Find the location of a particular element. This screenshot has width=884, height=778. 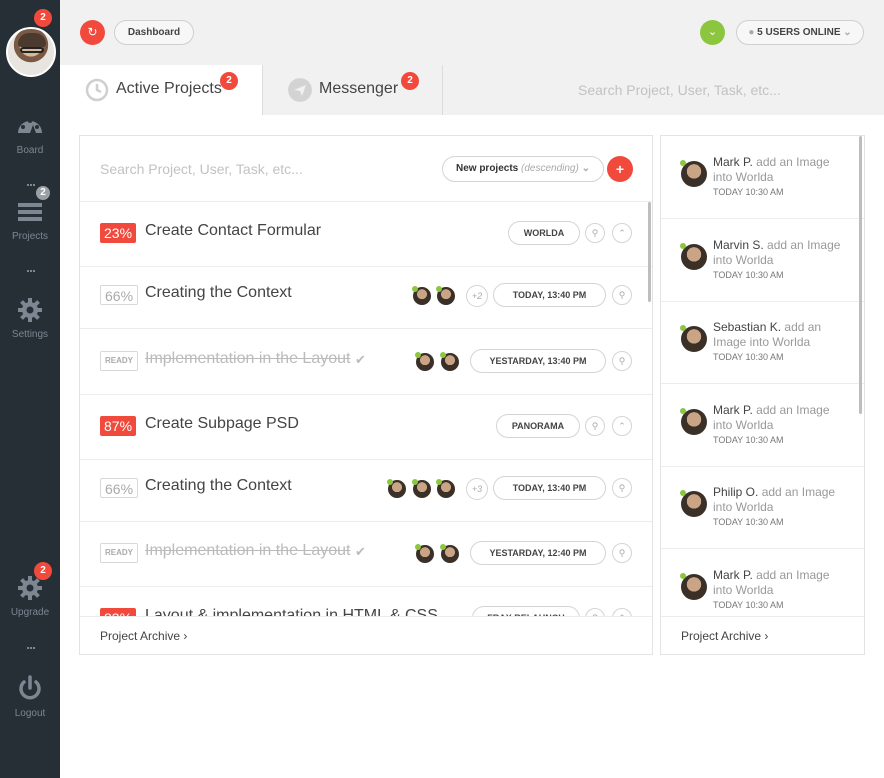

project-archive-link: Project Archive › is located at coordinates (366, 635).